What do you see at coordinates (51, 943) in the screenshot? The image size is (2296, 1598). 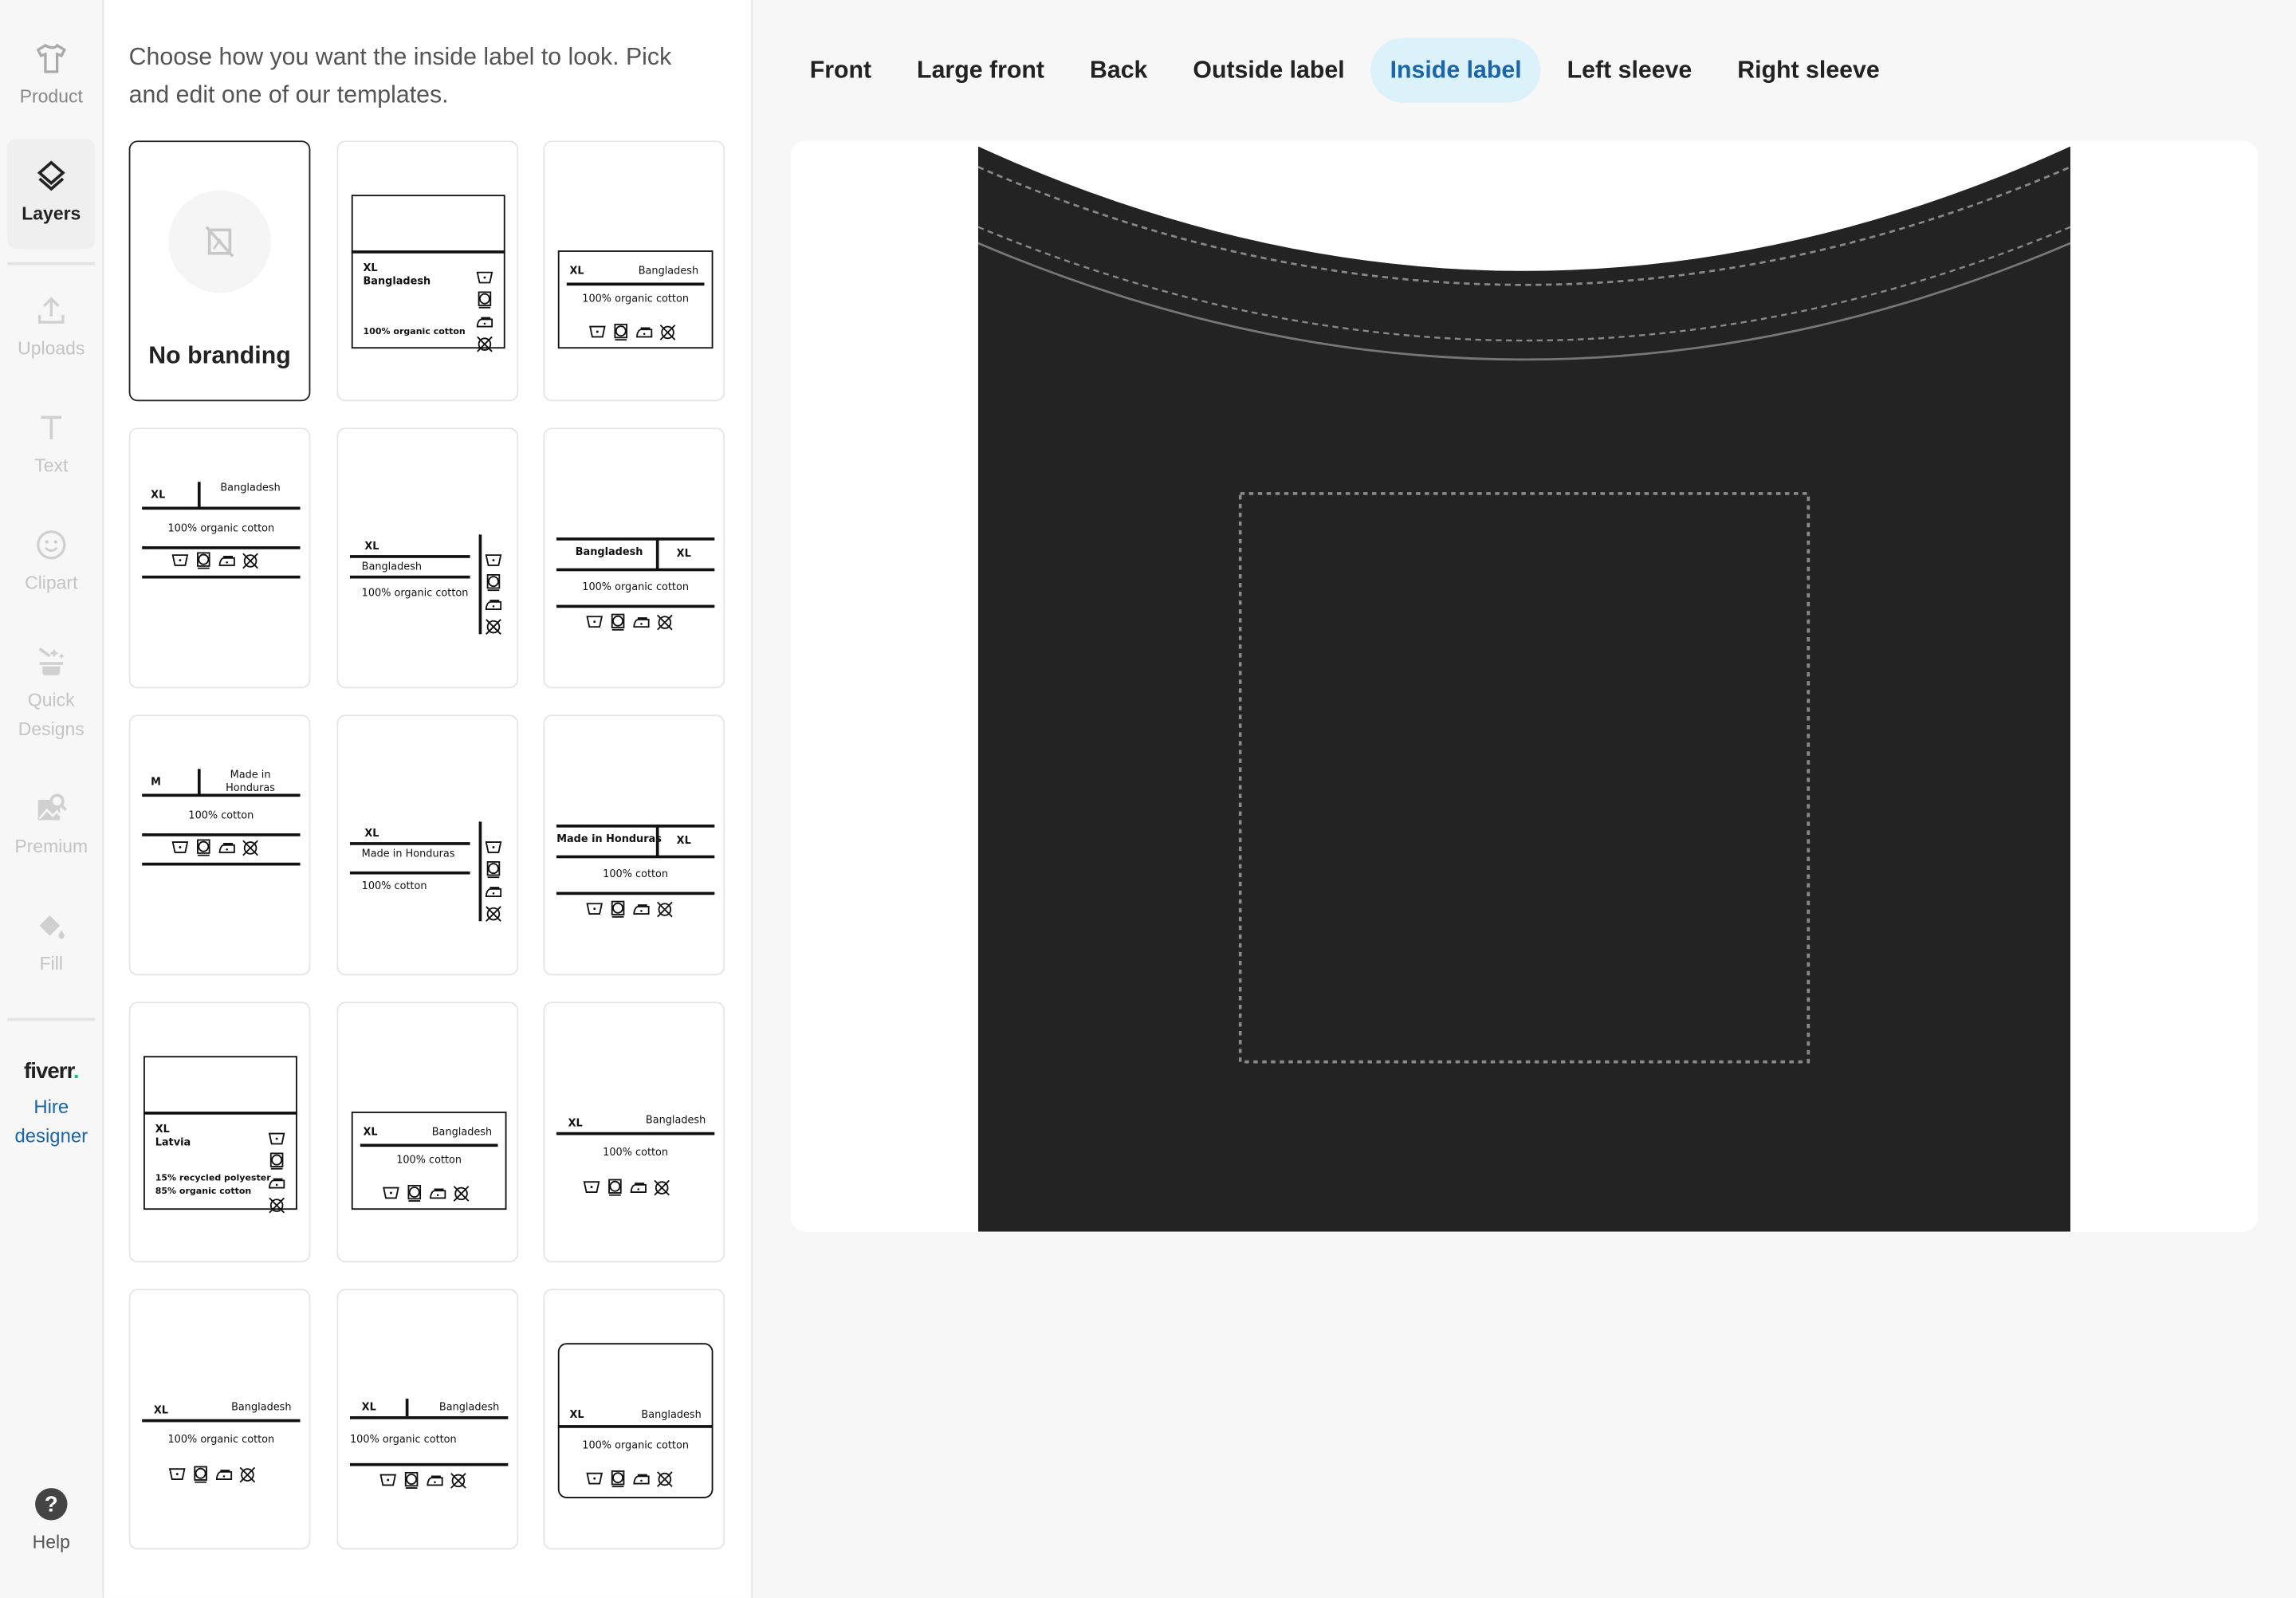 I see `sidebar-item-fill: Fill` at bounding box center [51, 943].